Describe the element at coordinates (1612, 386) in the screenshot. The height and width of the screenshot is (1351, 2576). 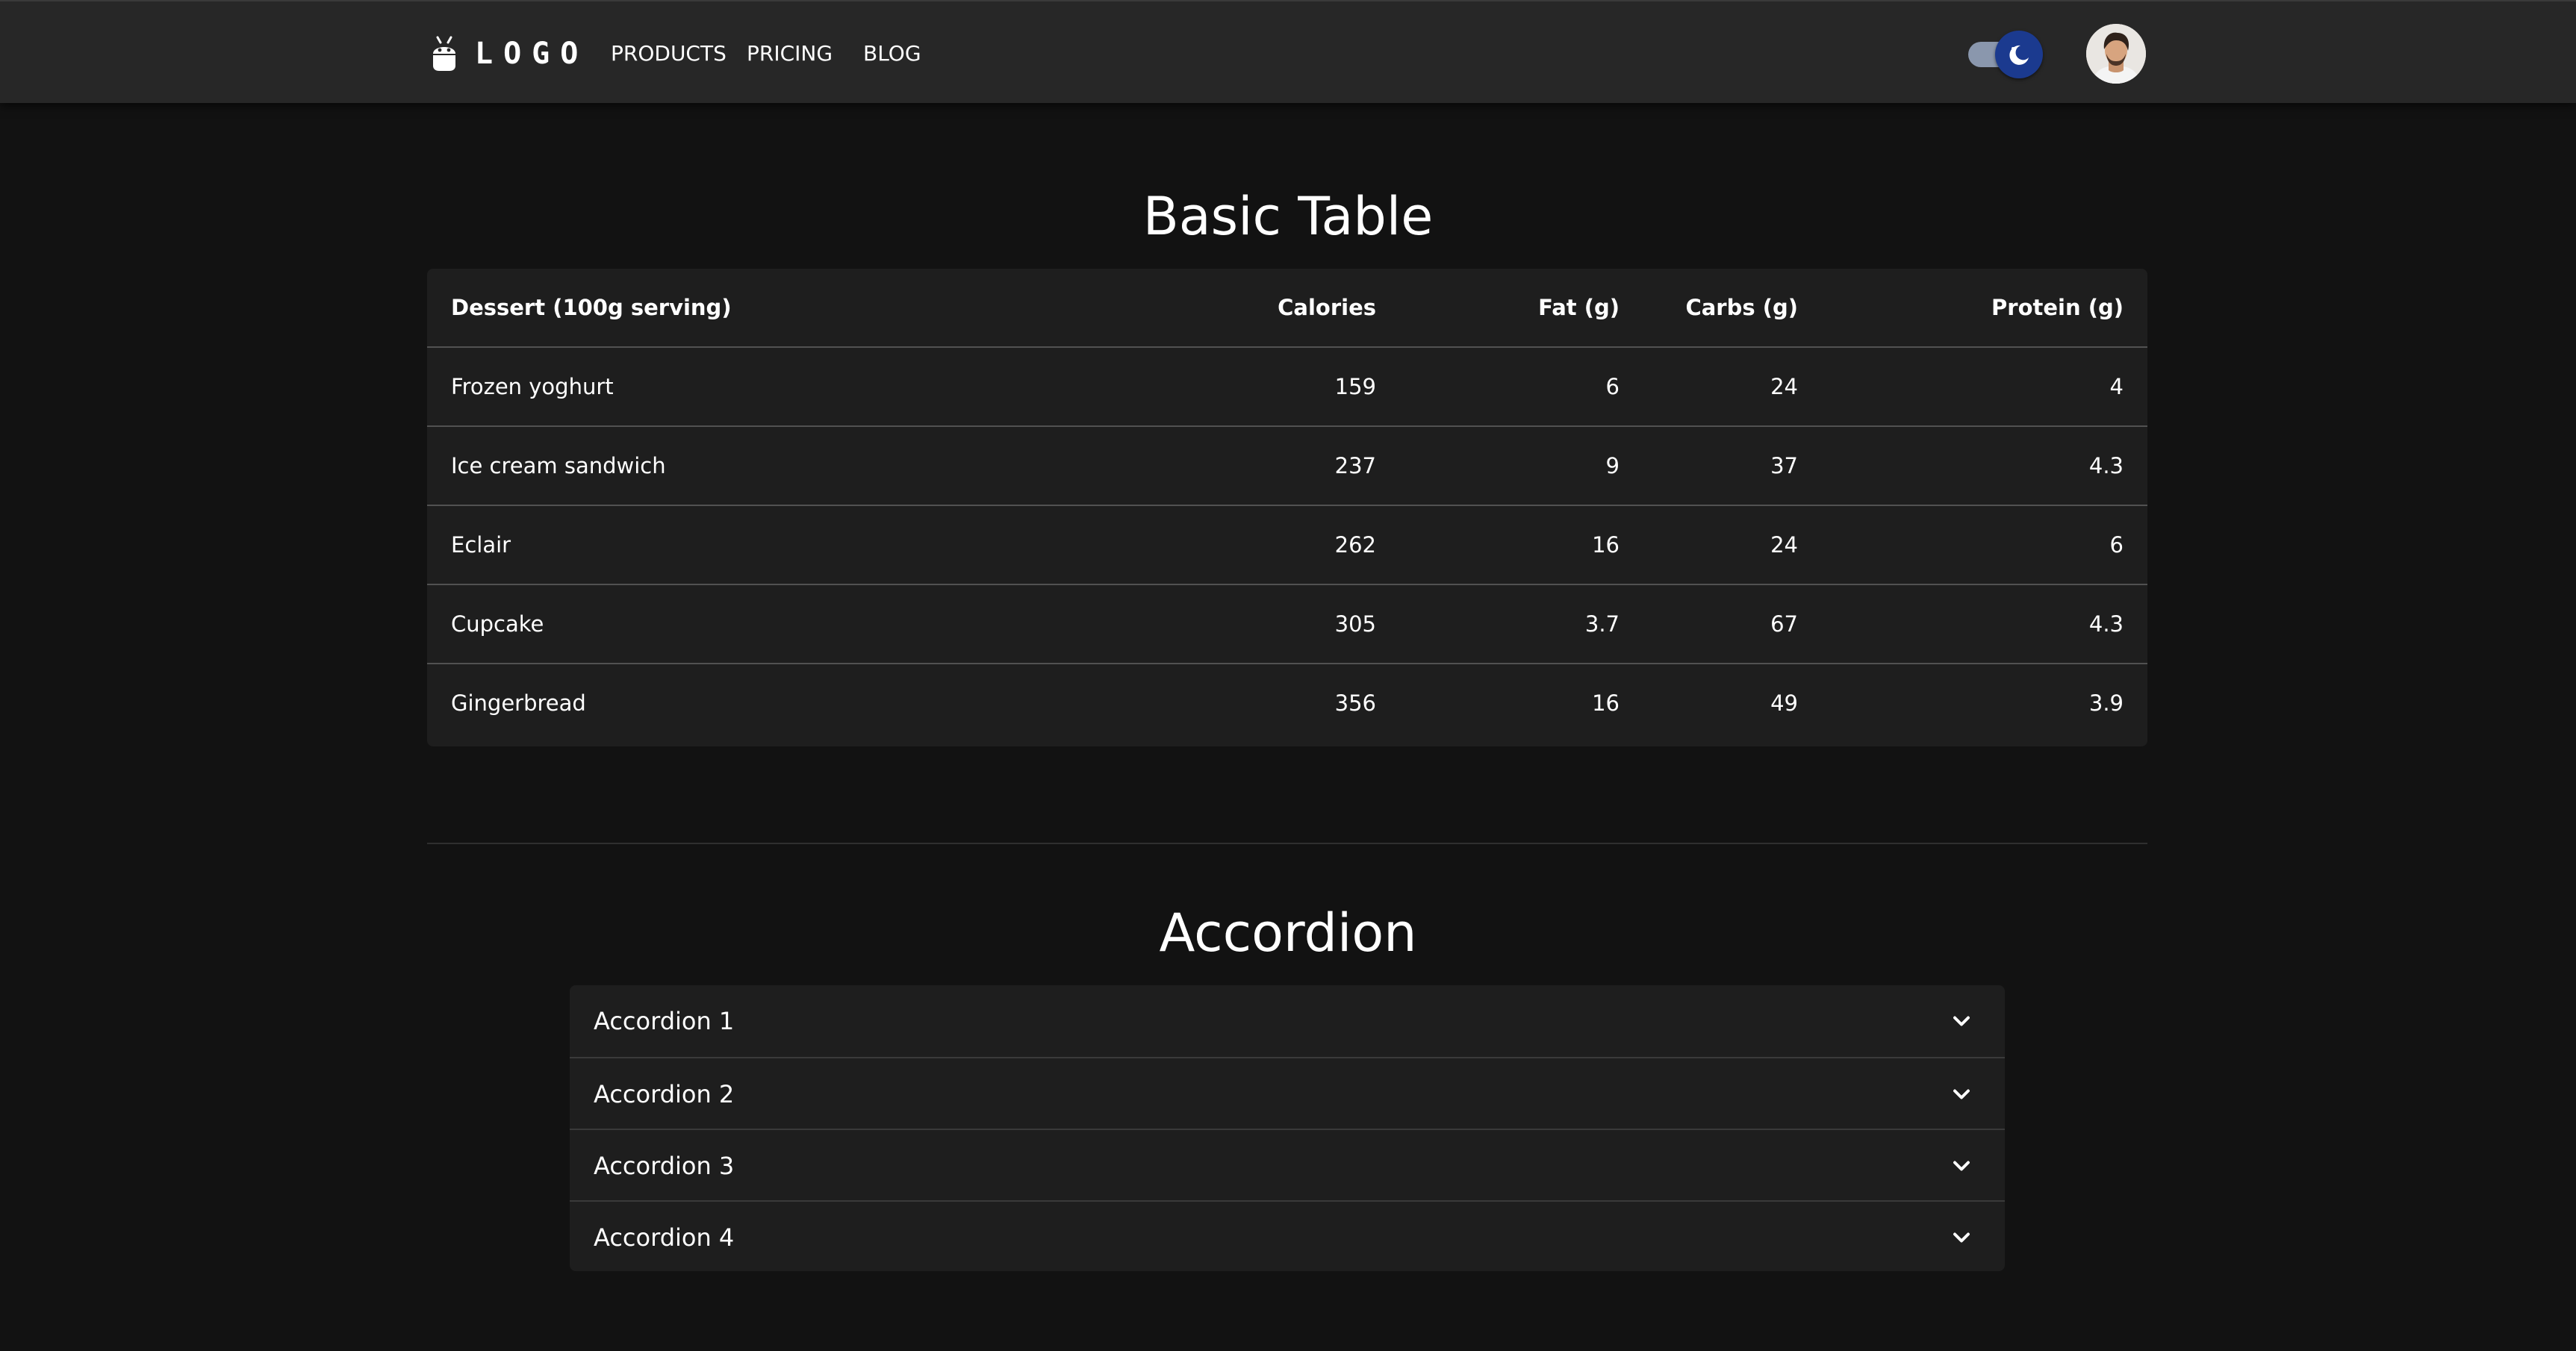
I see `cell-fat: 6` at that location.